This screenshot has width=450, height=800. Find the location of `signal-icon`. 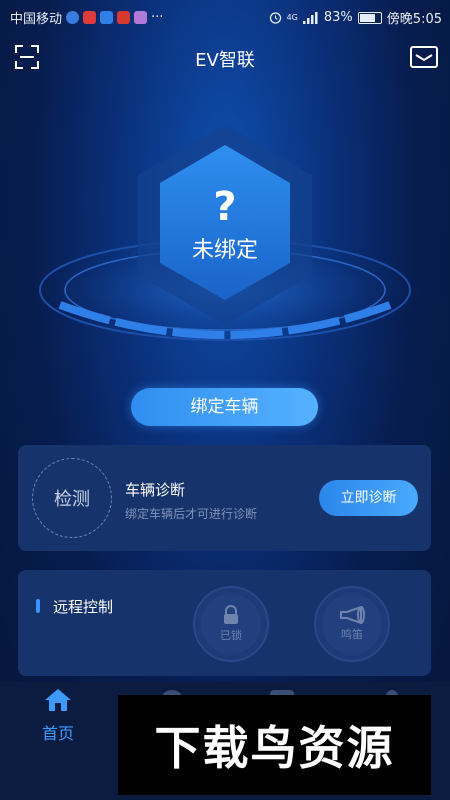

signal-icon is located at coordinates (310, 17).